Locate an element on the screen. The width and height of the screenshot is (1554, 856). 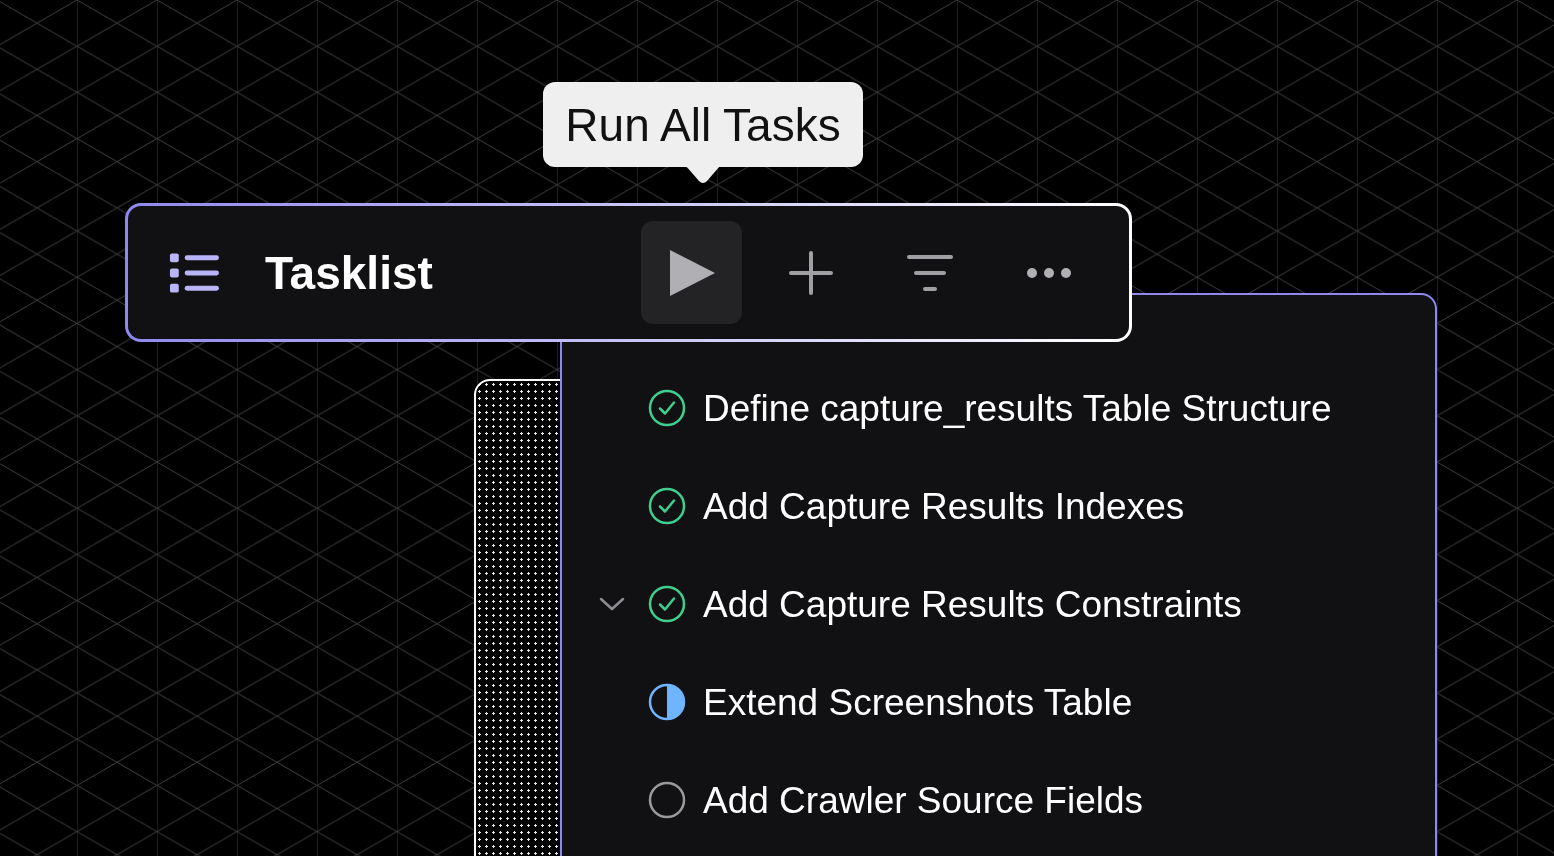
task-title: Extend Screenshots Table is located at coordinates (918, 702).